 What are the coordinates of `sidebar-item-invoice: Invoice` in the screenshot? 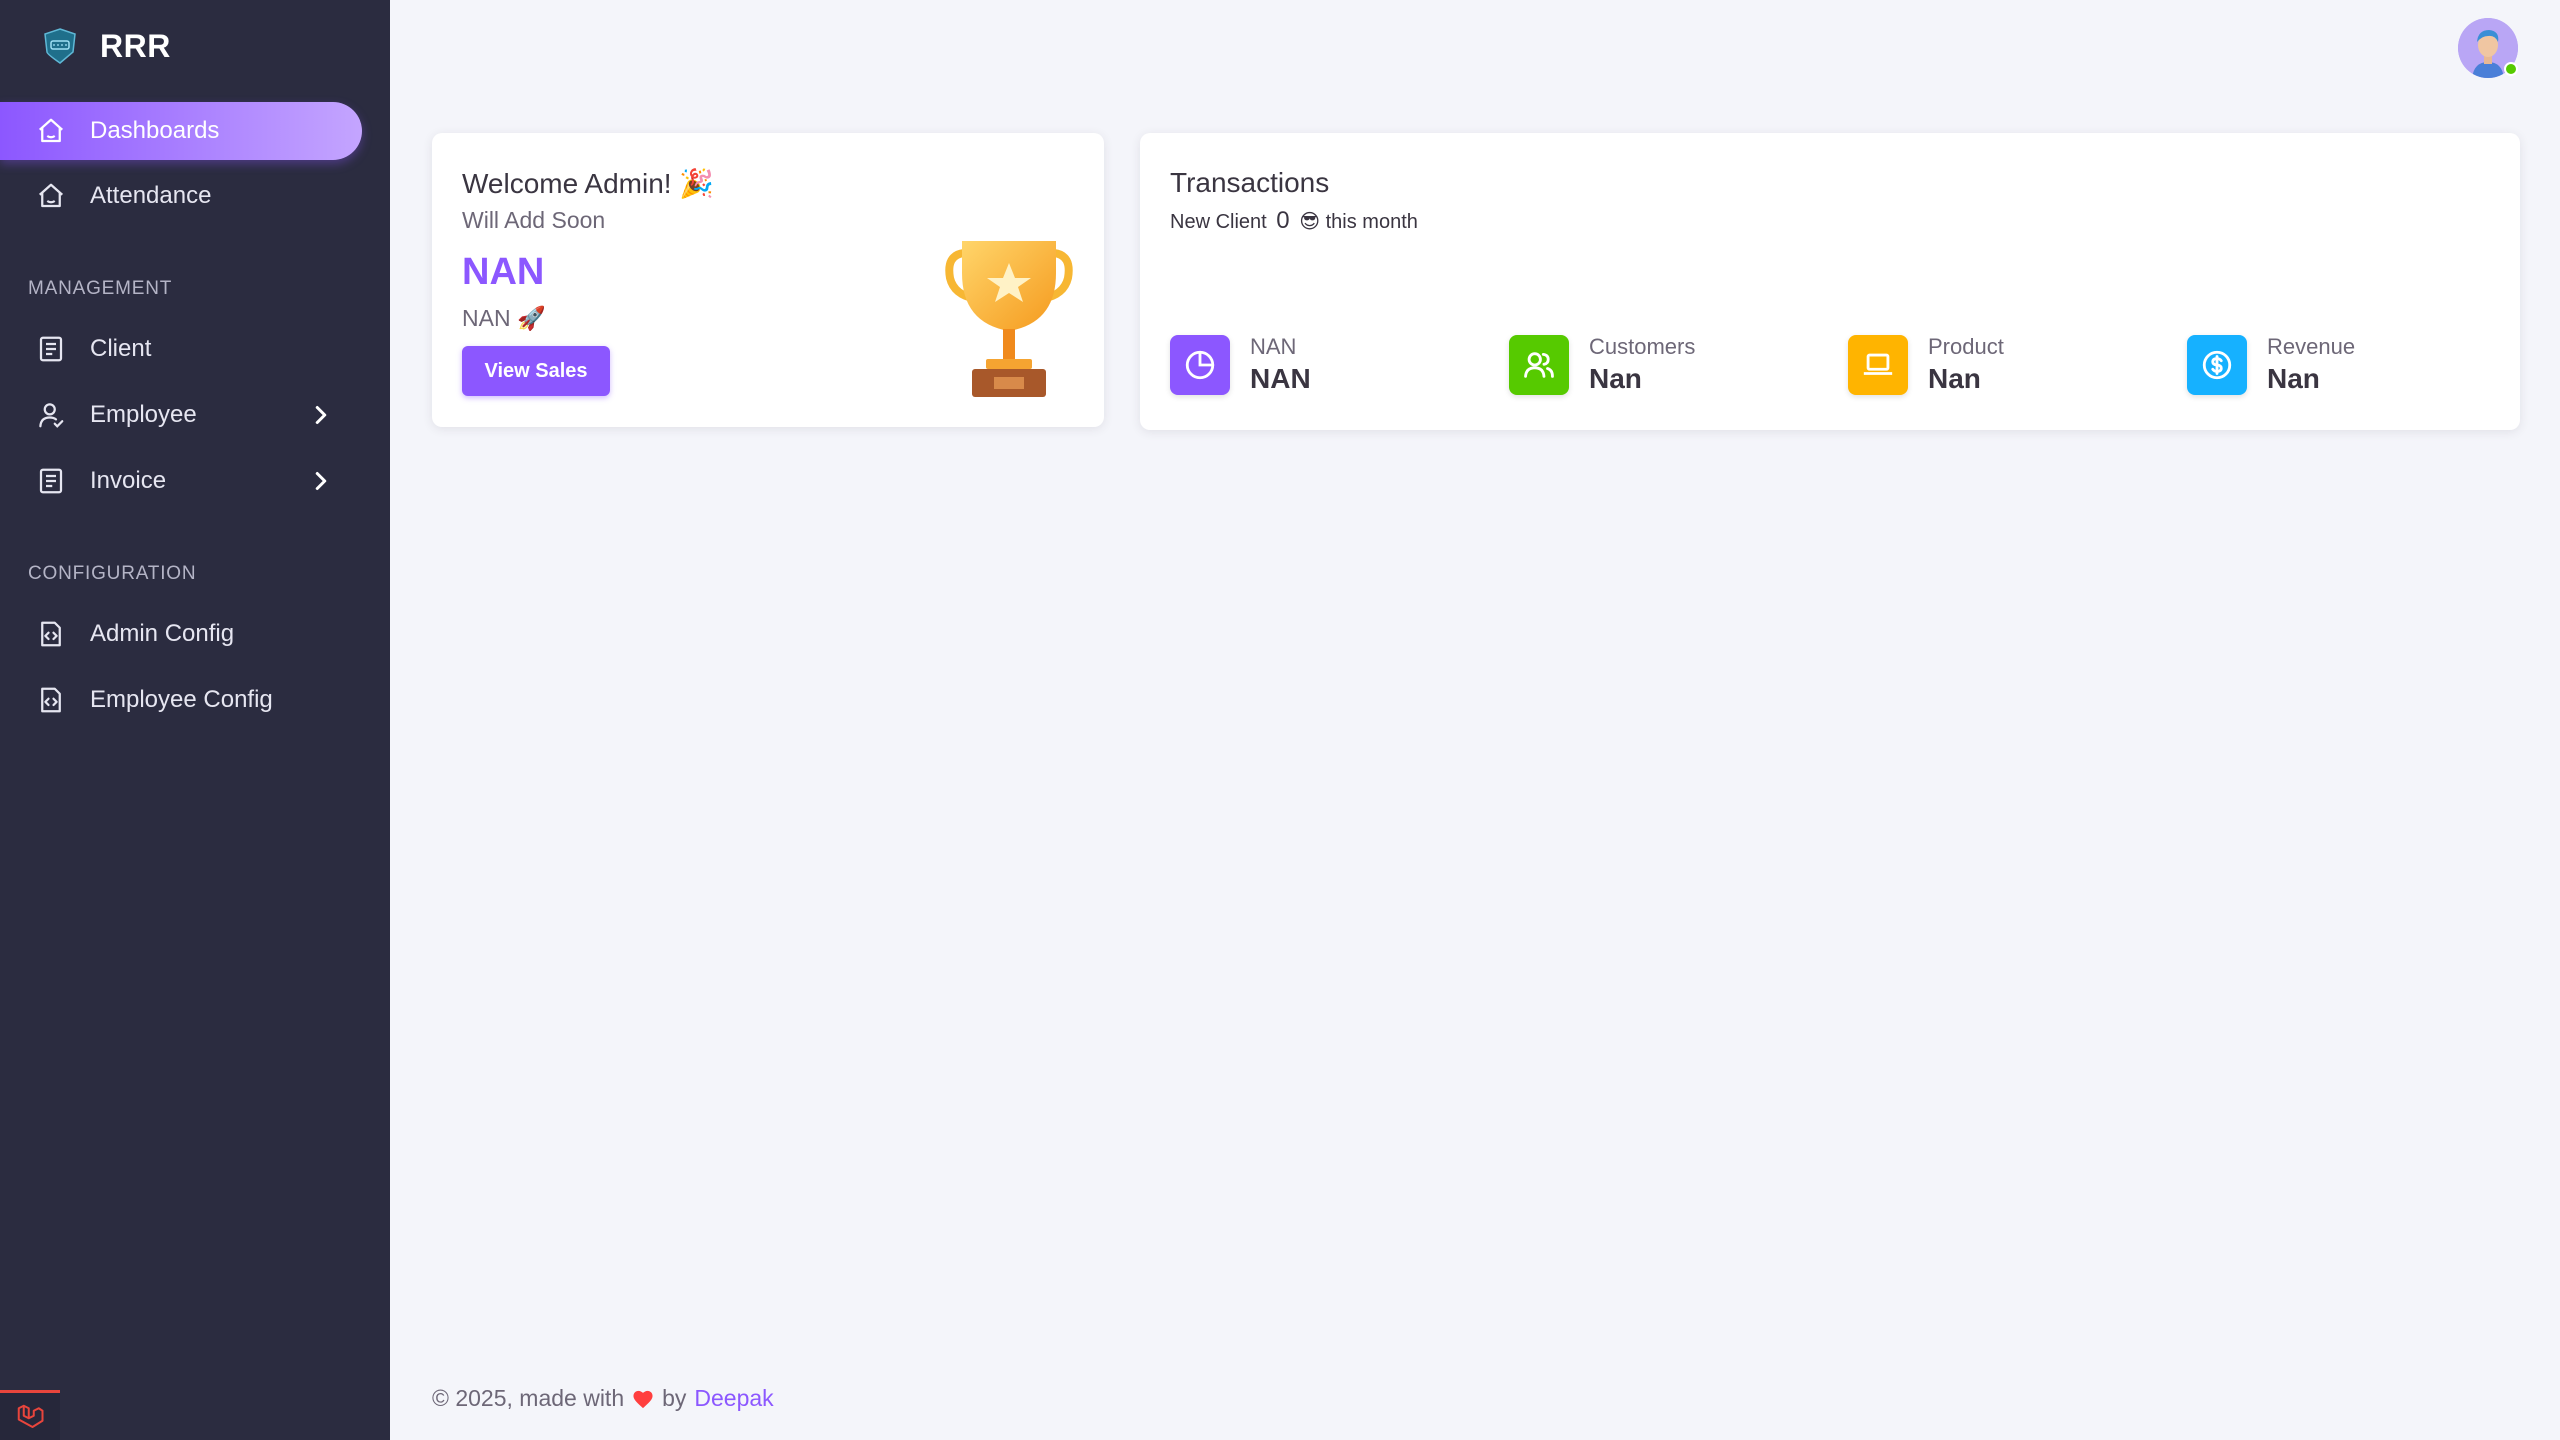 It's located at (181, 481).